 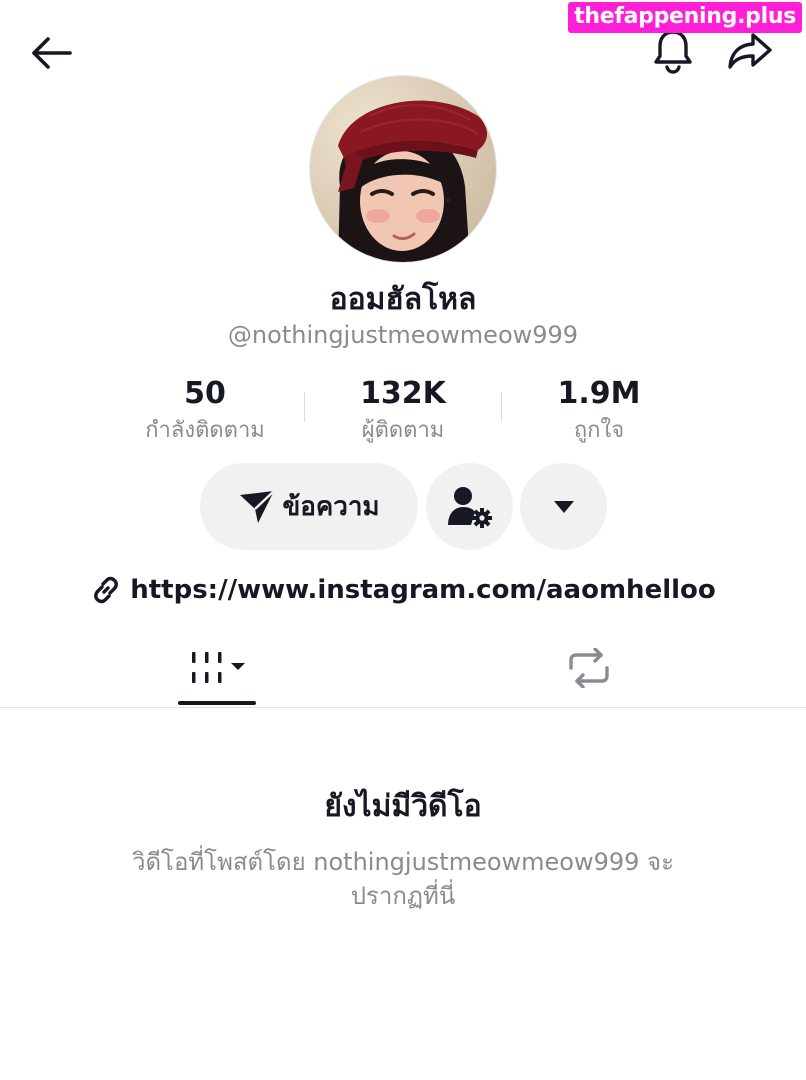 I want to click on tab-videos, so click(x=218, y=668).